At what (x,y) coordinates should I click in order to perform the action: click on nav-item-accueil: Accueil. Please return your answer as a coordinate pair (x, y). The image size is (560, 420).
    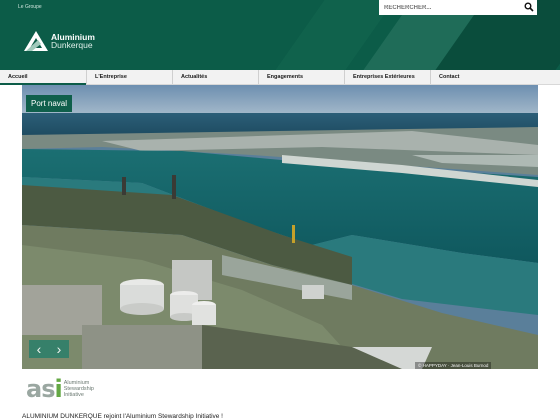
    Looking at the image, I should click on (43, 77).